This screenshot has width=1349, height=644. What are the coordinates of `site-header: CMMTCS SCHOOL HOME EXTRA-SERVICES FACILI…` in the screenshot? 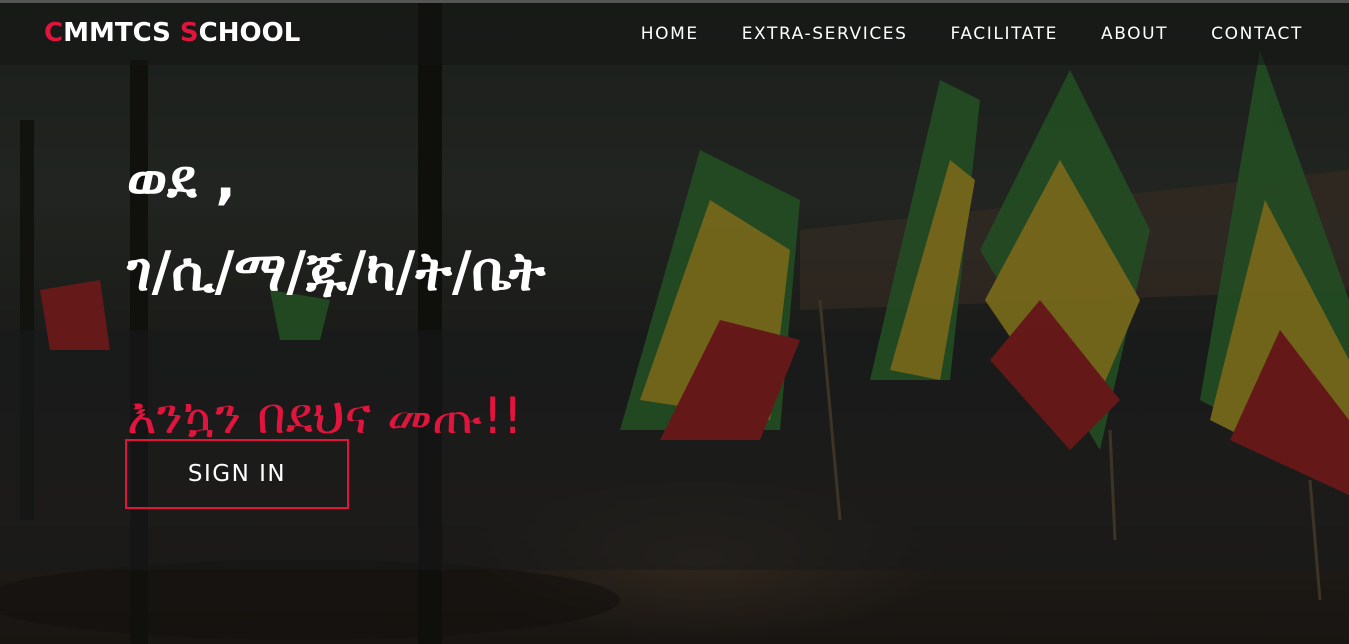 It's located at (674, 34).